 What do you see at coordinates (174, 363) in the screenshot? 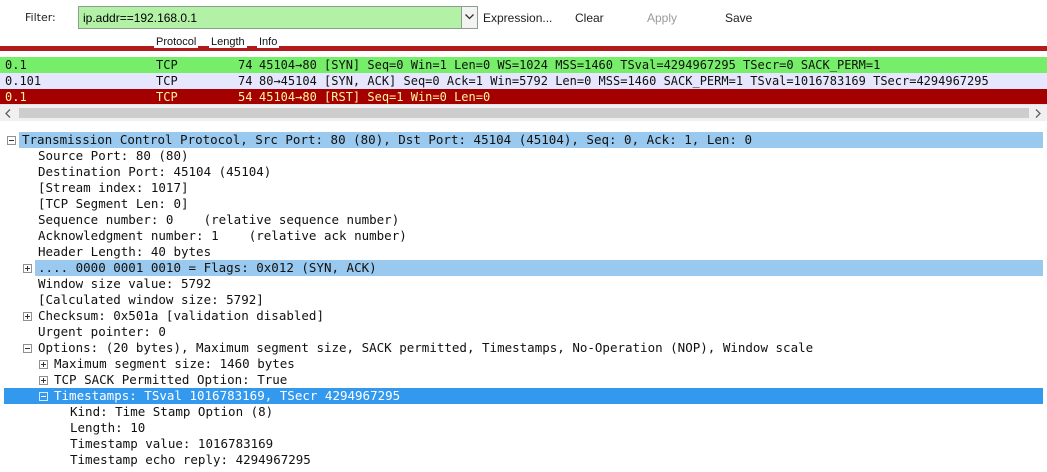
I see `max-segment-size: Maximum segment size: 1460 bytes` at bounding box center [174, 363].